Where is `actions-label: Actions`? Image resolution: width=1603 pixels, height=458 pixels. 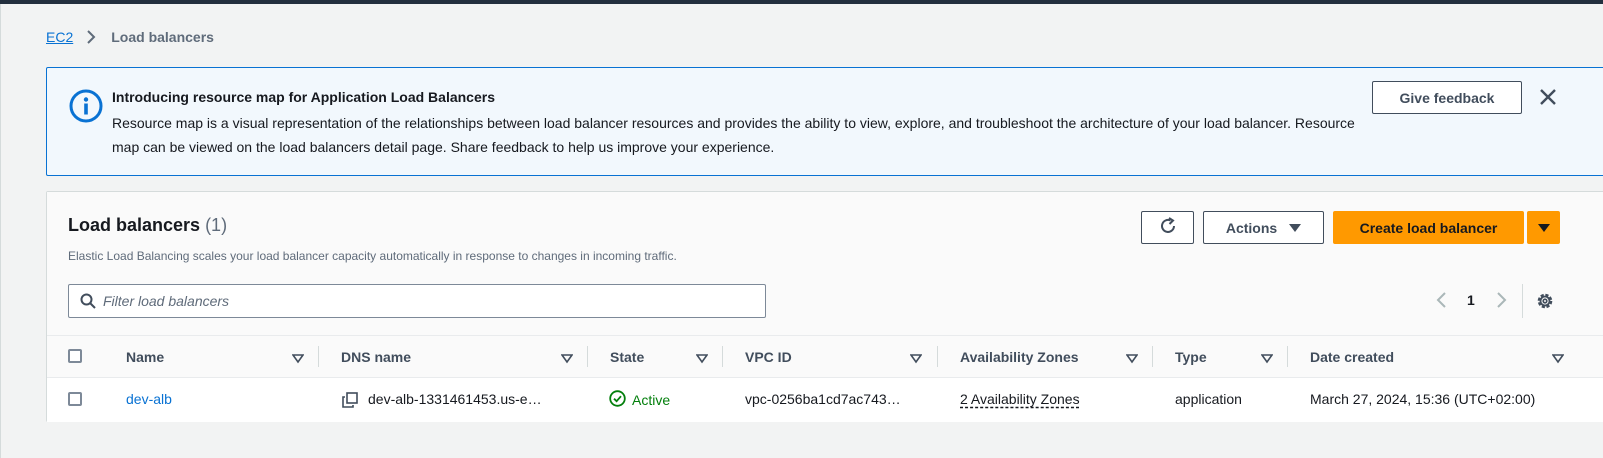
actions-label: Actions is located at coordinates (1251, 227).